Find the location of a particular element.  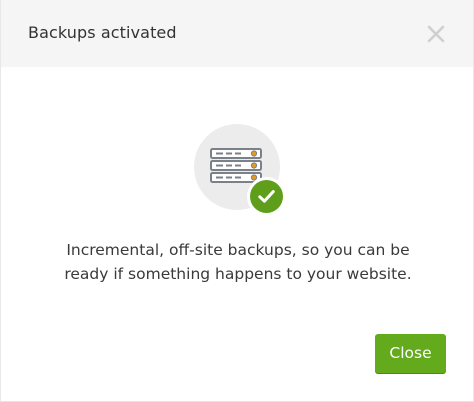

checkmark-icon is located at coordinates (266, 196).